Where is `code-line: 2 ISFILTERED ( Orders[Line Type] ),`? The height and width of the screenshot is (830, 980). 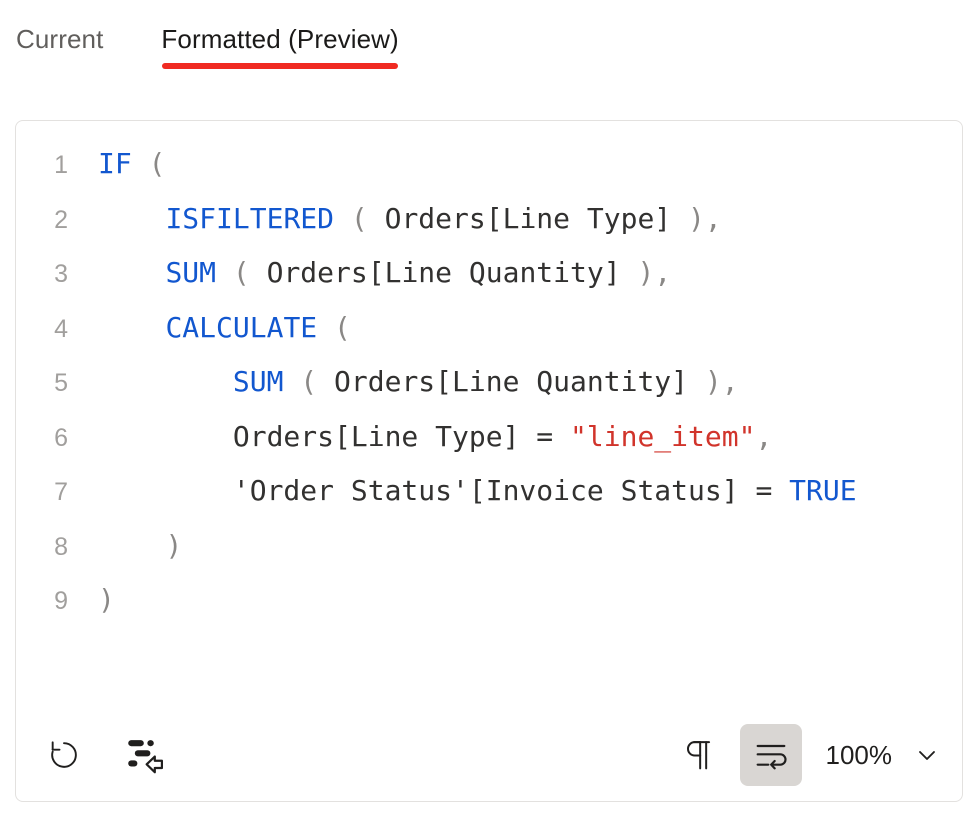
code-line: 2 ISFILTERED ( Orders[Line Type] ), is located at coordinates (489, 219).